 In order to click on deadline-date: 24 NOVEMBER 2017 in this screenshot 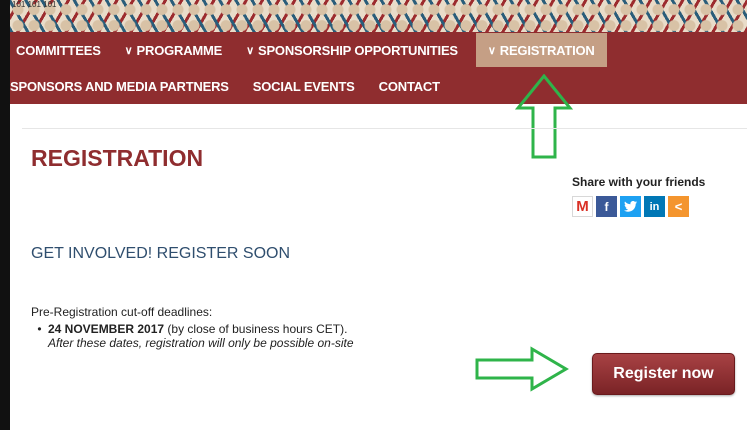, I will do `click(106, 329)`.